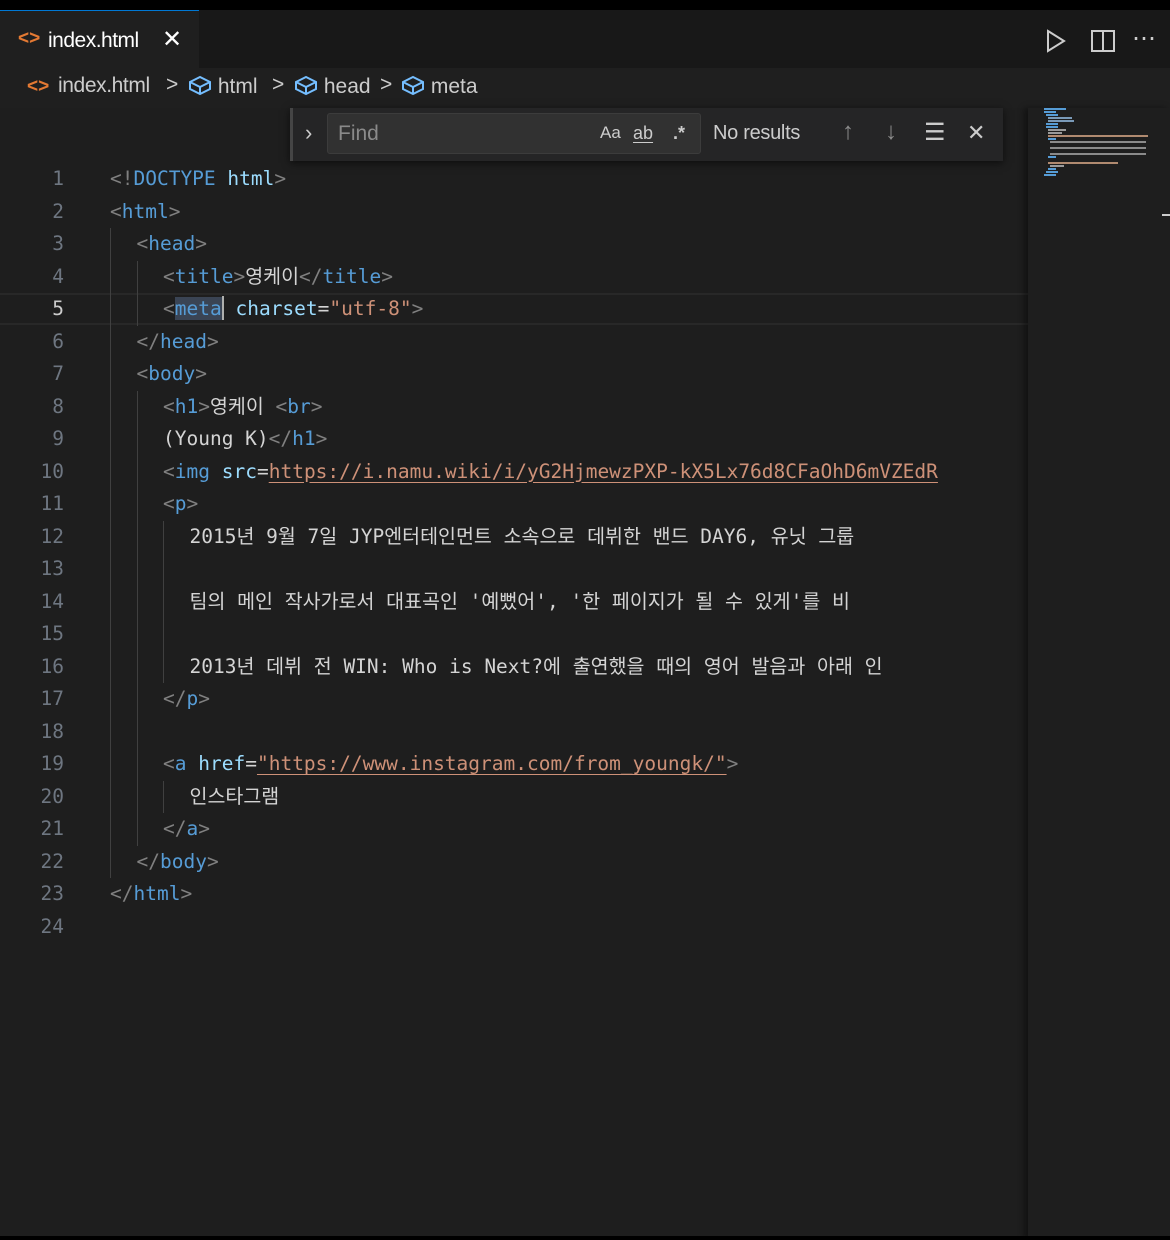 The width and height of the screenshot is (1170, 1240). Describe the element at coordinates (52, 698) in the screenshot. I see `line-number: 17` at that location.